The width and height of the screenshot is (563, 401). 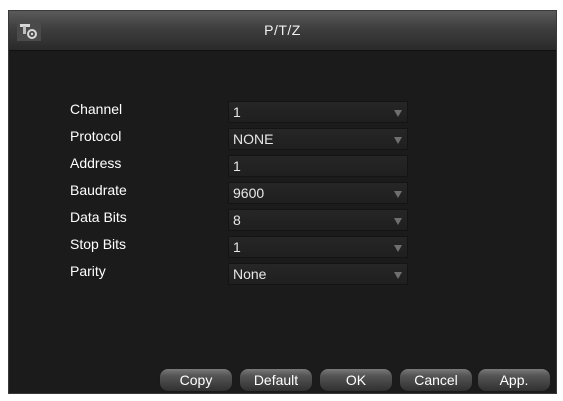 What do you see at coordinates (318, 193) in the screenshot?
I see `baudrate-select: 9600` at bounding box center [318, 193].